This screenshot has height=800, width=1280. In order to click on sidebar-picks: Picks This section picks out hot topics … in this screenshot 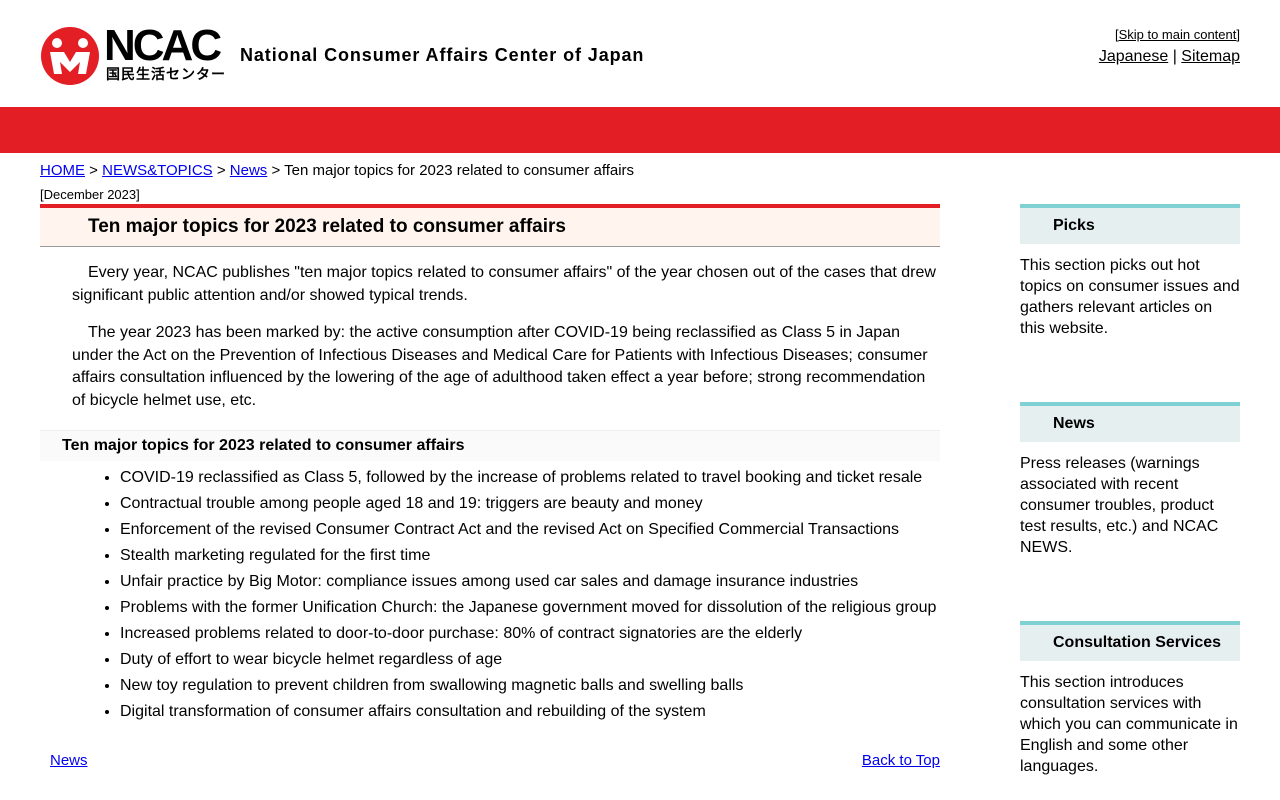, I will do `click(1130, 271)`.